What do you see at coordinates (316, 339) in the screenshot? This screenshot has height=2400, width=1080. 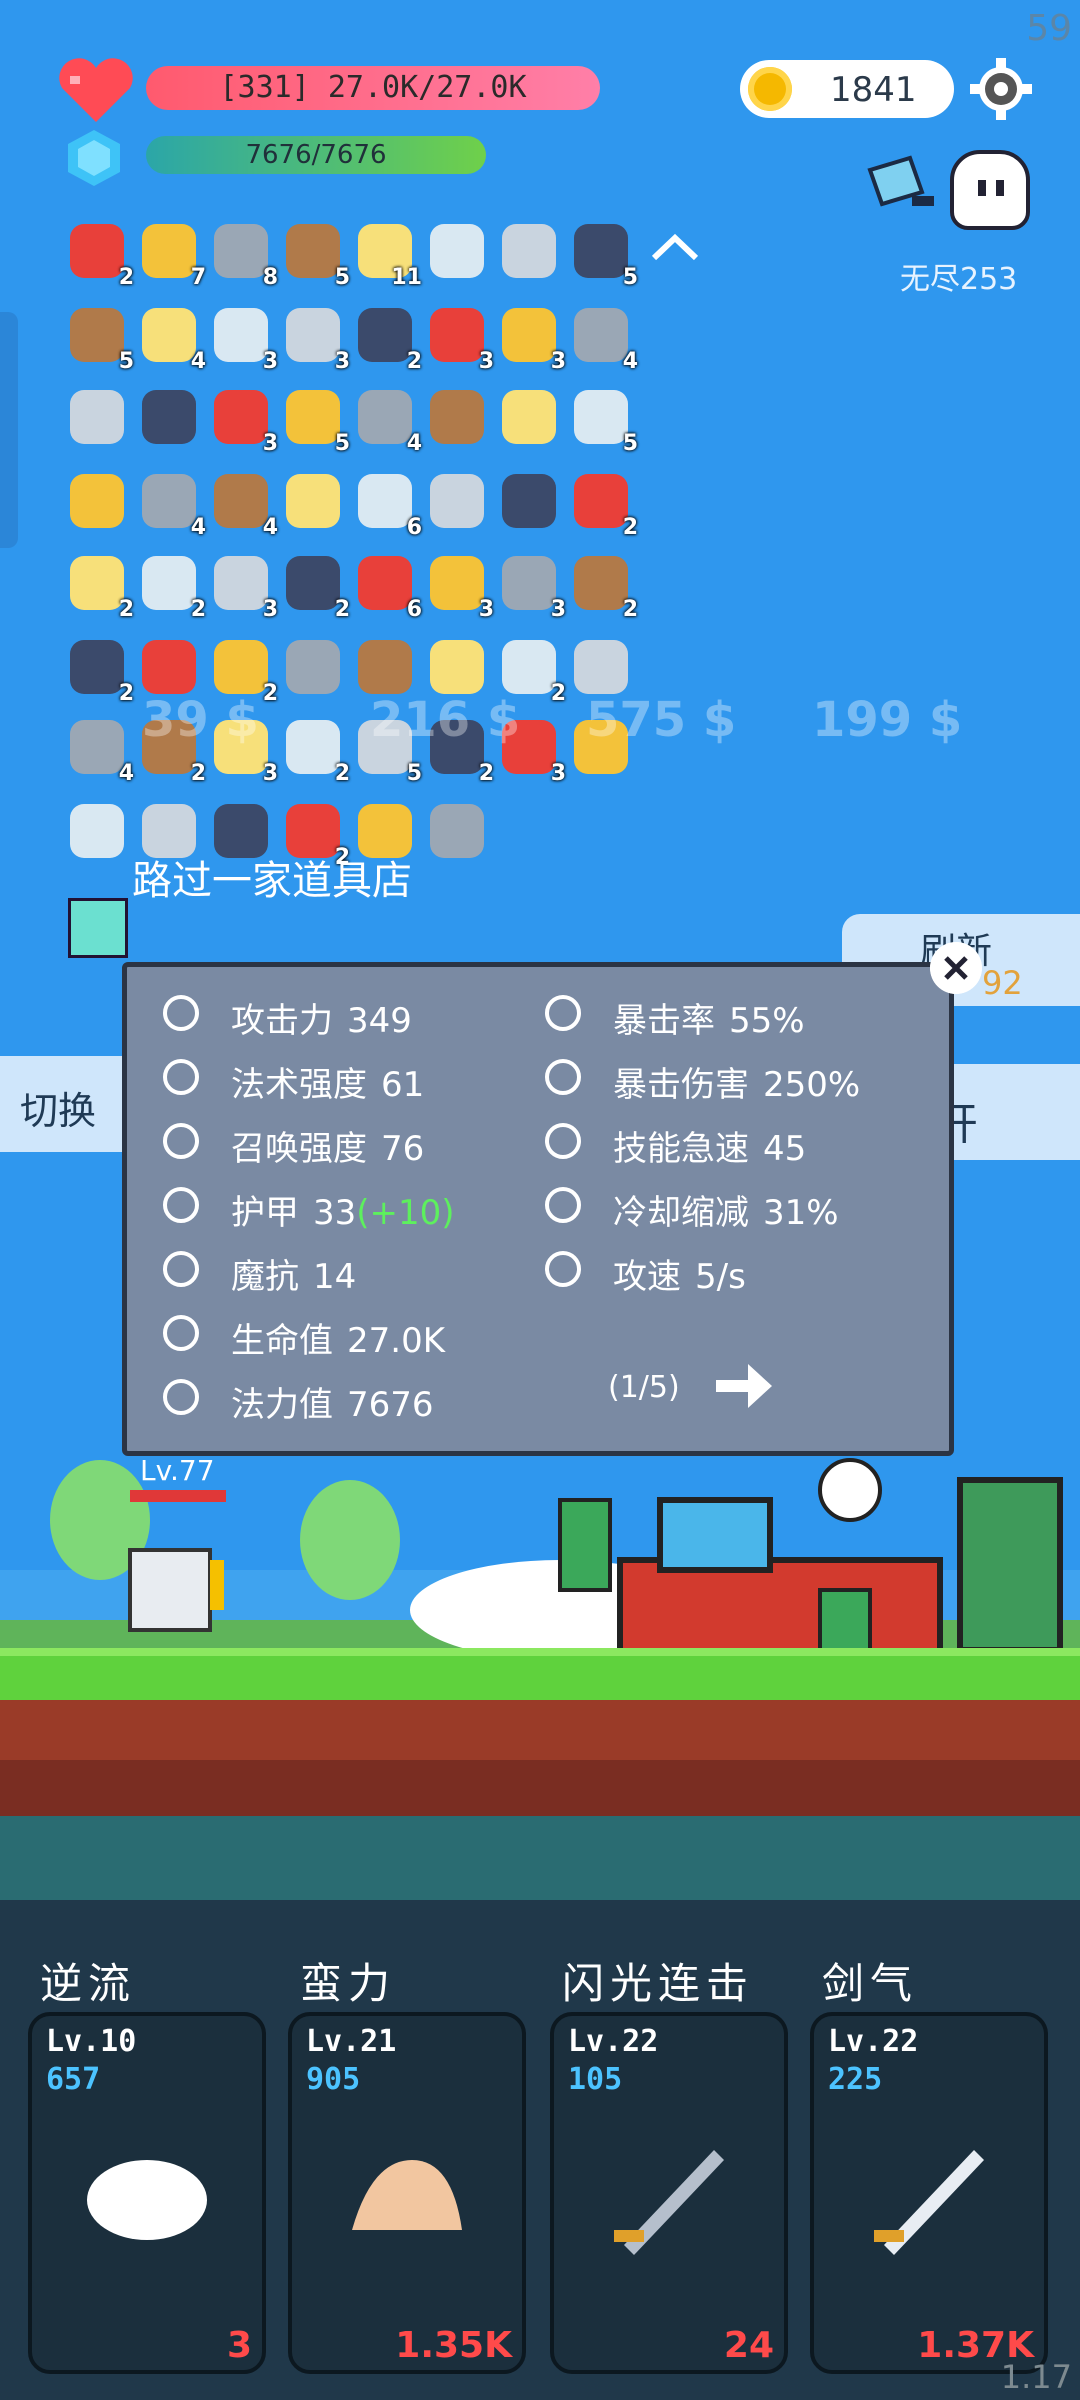 I see `scroll-icon: 3` at bounding box center [316, 339].